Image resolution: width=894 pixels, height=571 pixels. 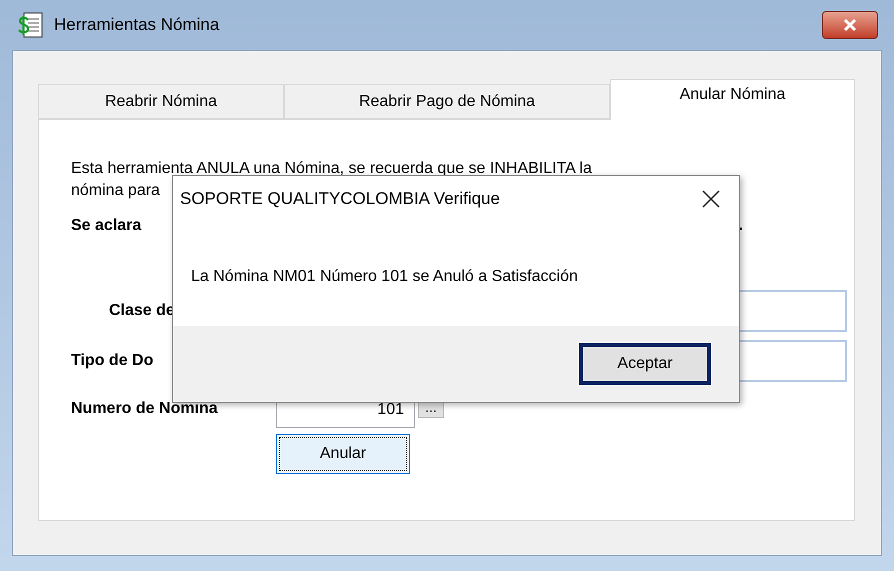 I want to click on close-button, so click(x=850, y=25).